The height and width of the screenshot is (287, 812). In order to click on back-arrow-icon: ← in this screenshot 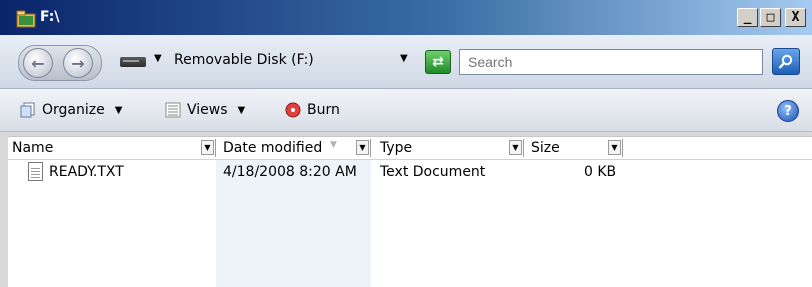, I will do `click(38, 63)`.